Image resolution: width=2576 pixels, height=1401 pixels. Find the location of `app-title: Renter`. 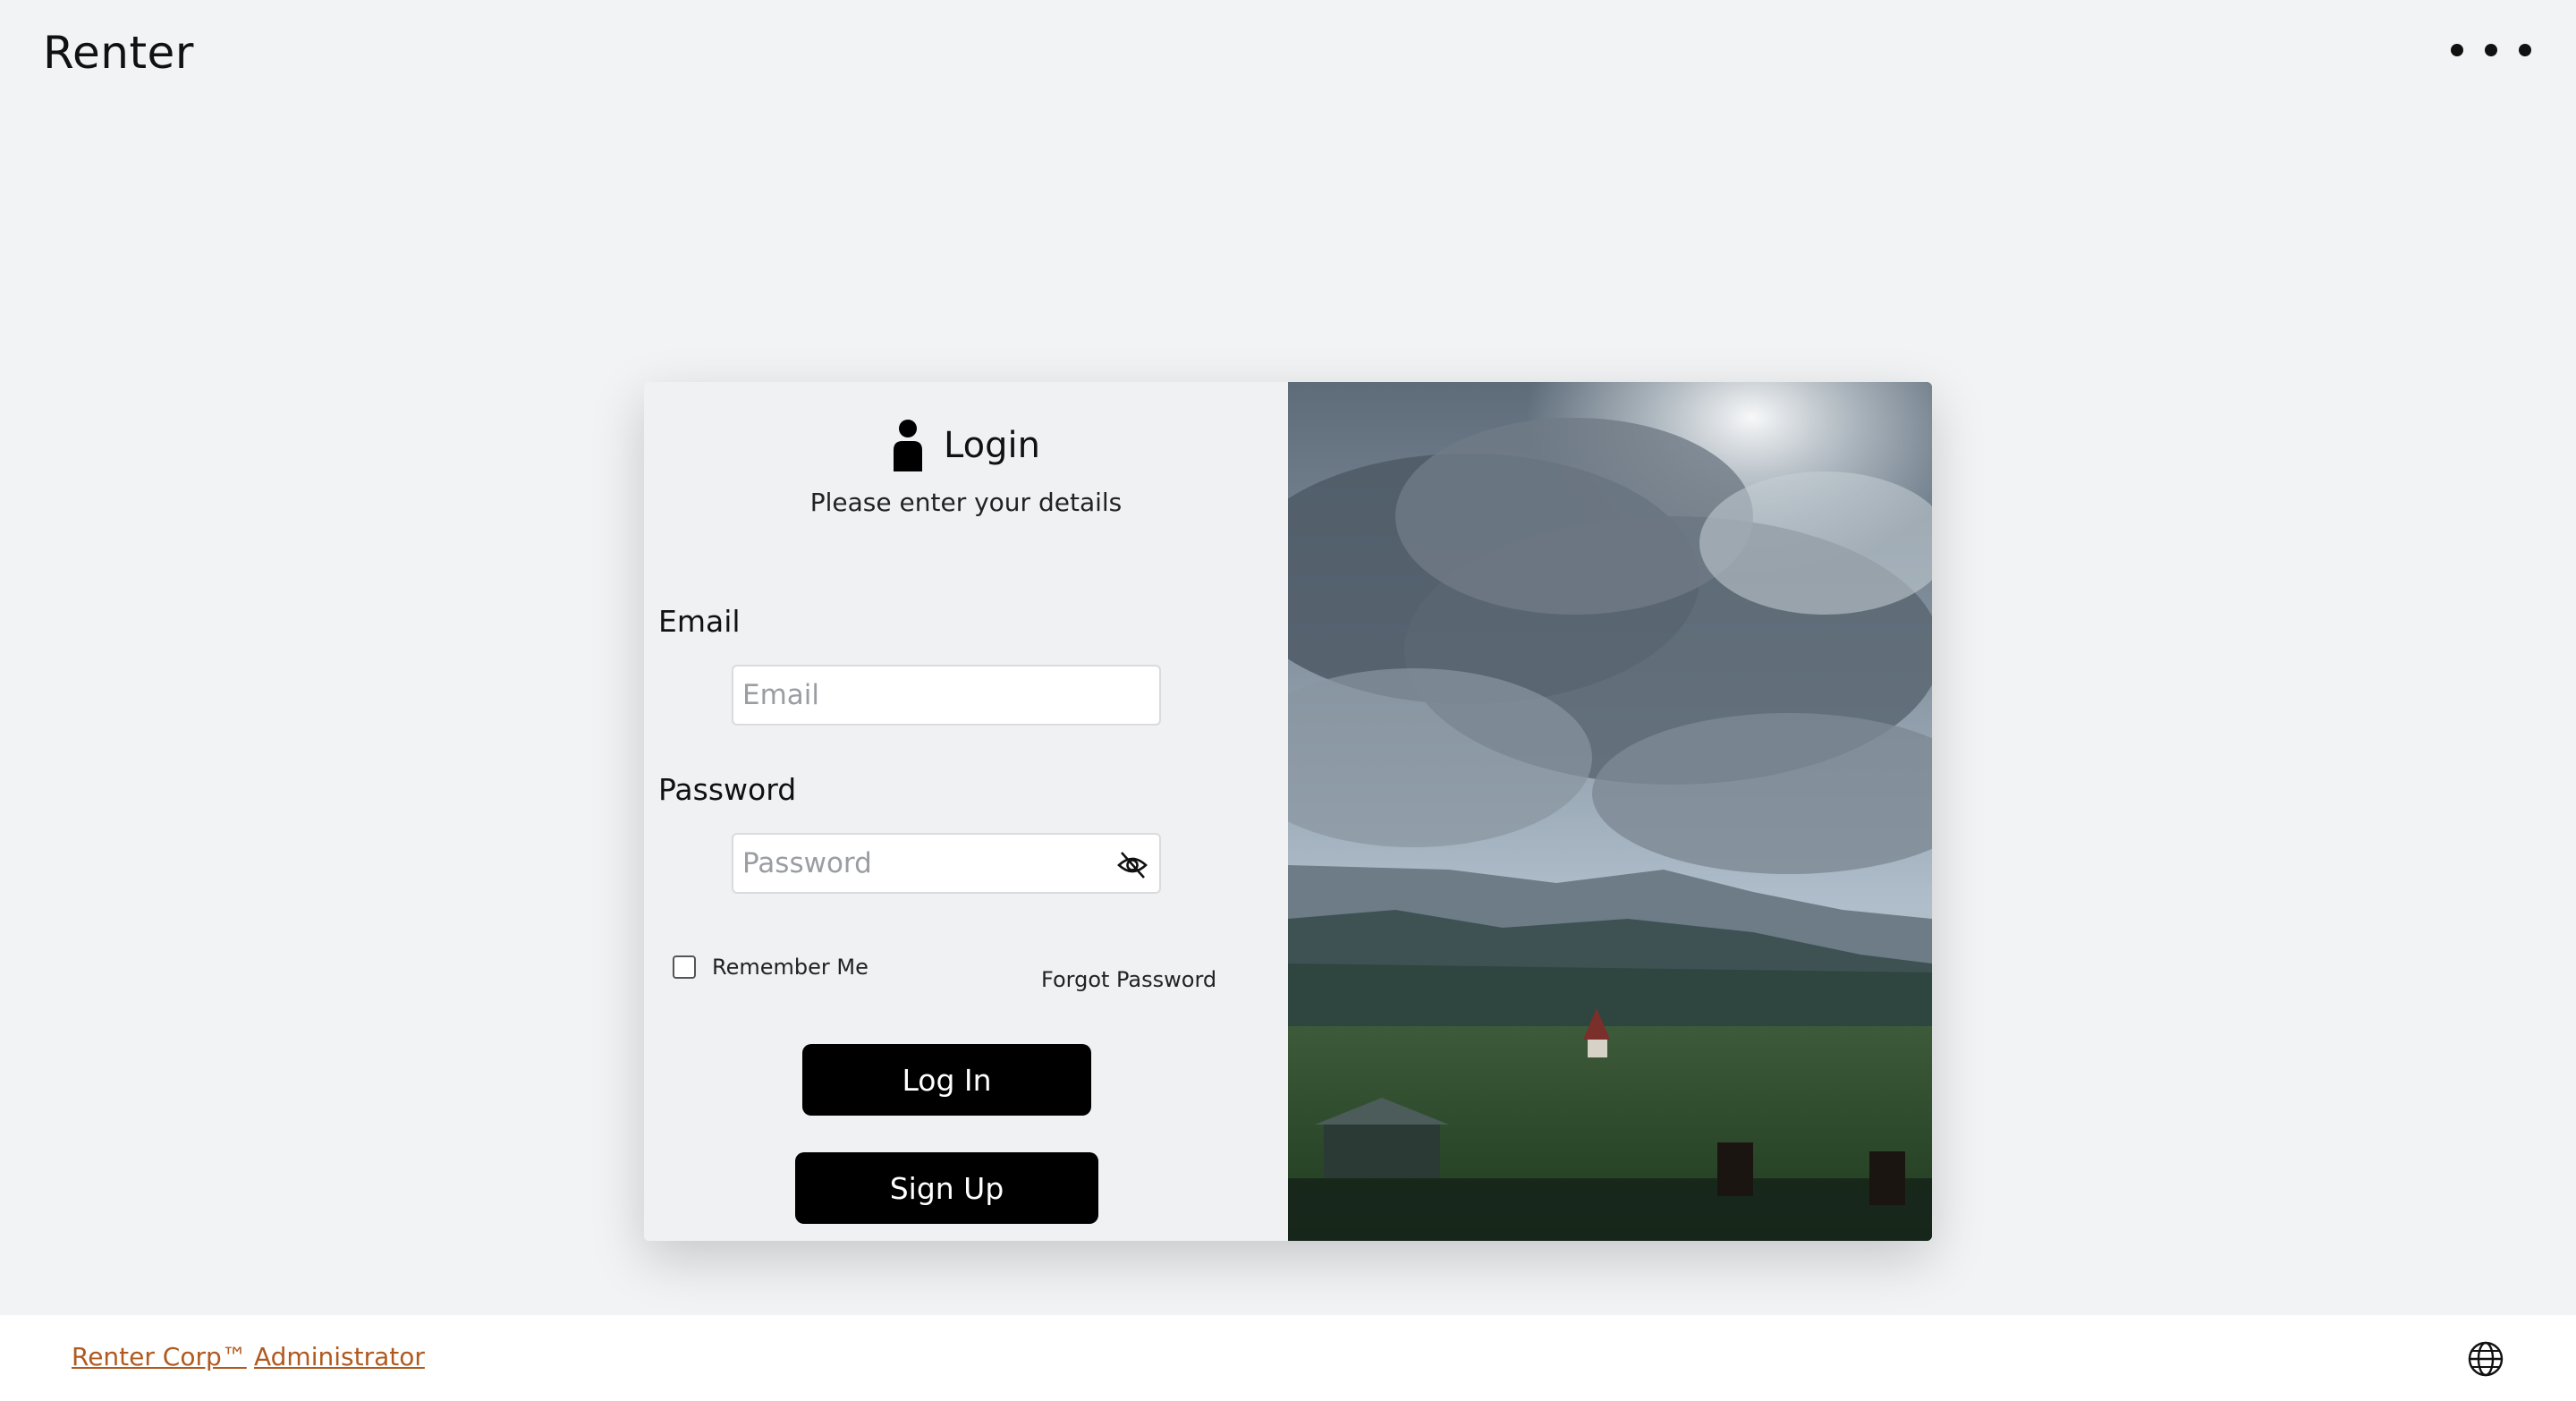

app-title: Renter is located at coordinates (118, 53).